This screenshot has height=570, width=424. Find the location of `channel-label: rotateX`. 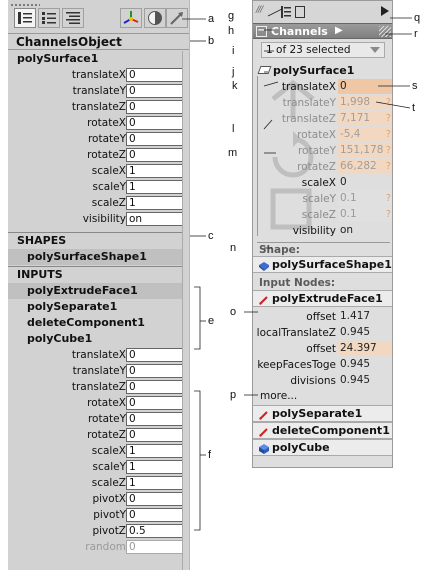

channel-label: rotateX is located at coordinates (316, 135).